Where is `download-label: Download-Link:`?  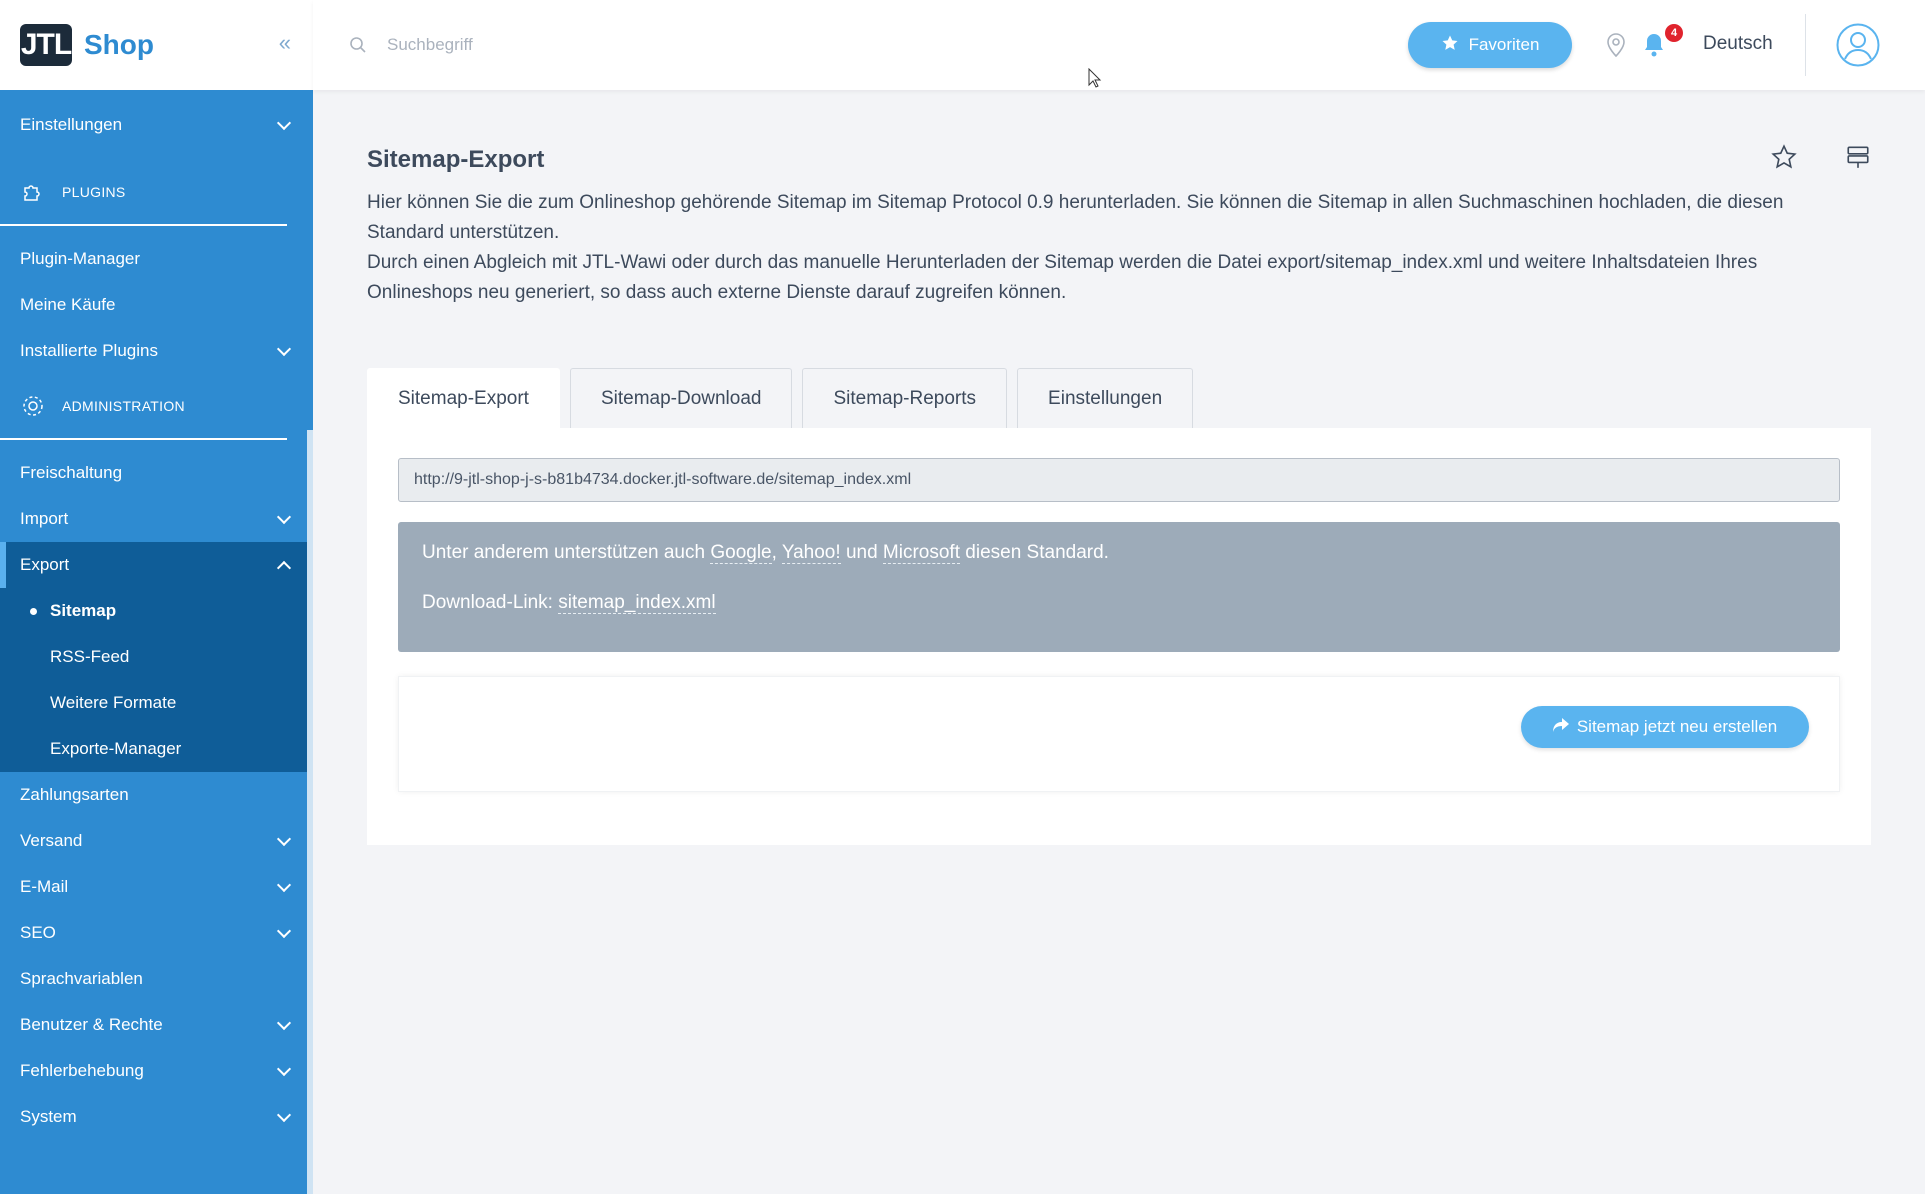
download-label: Download-Link: is located at coordinates (487, 602).